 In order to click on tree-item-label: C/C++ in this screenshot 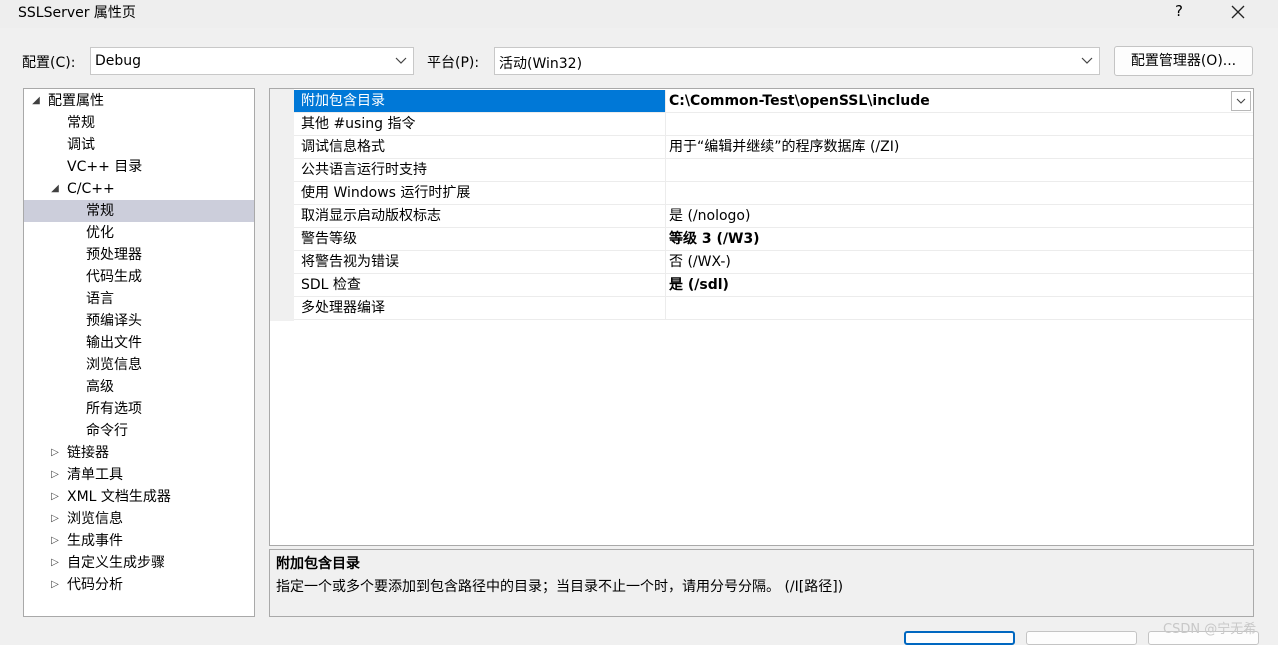, I will do `click(91, 189)`.